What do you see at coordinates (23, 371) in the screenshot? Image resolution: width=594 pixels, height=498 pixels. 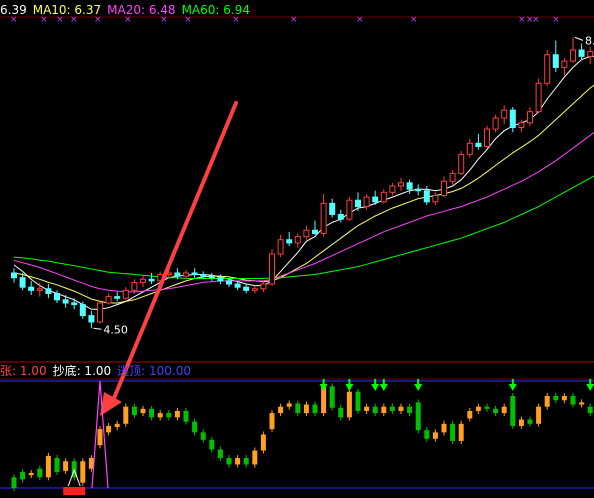 I see `indicator-item-1: 张: 1.00` at bounding box center [23, 371].